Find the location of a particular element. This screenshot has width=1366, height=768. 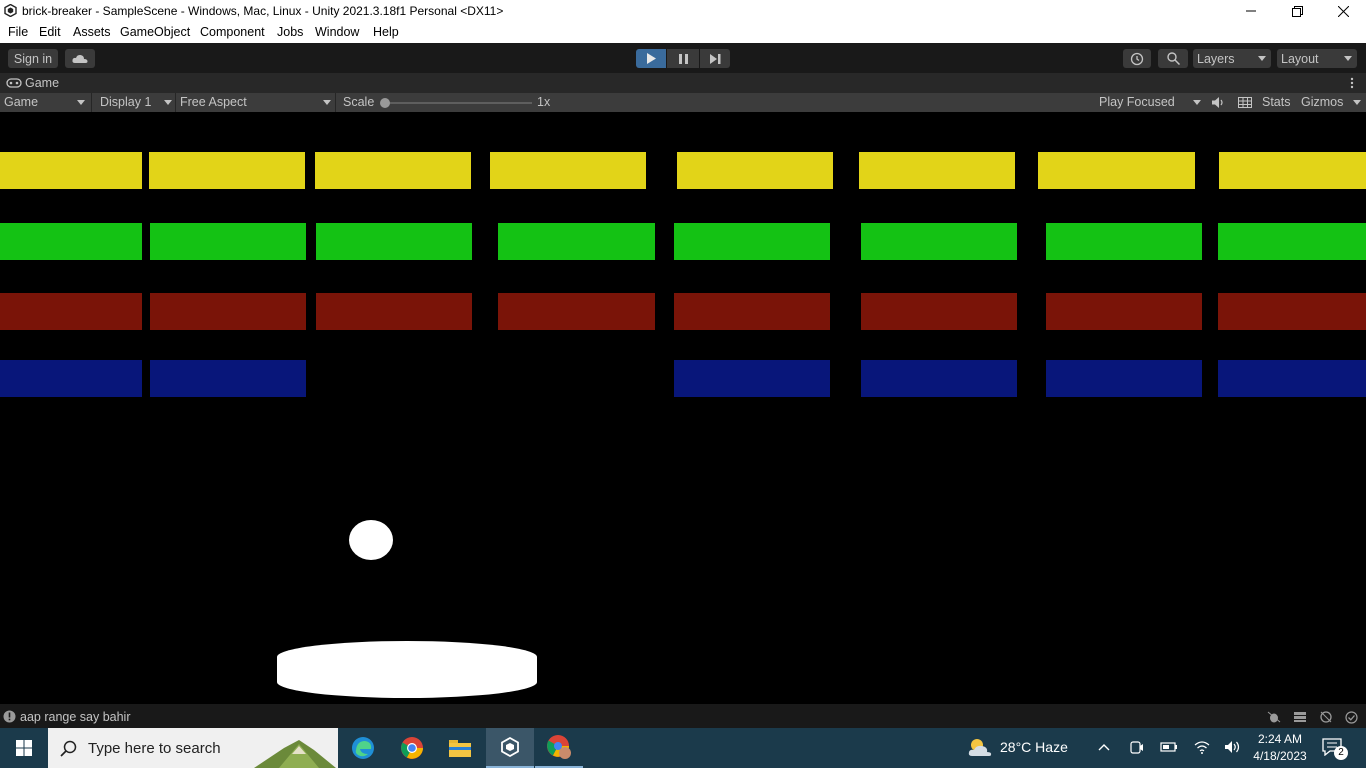

chrome-profile-icon is located at coordinates (559, 747).